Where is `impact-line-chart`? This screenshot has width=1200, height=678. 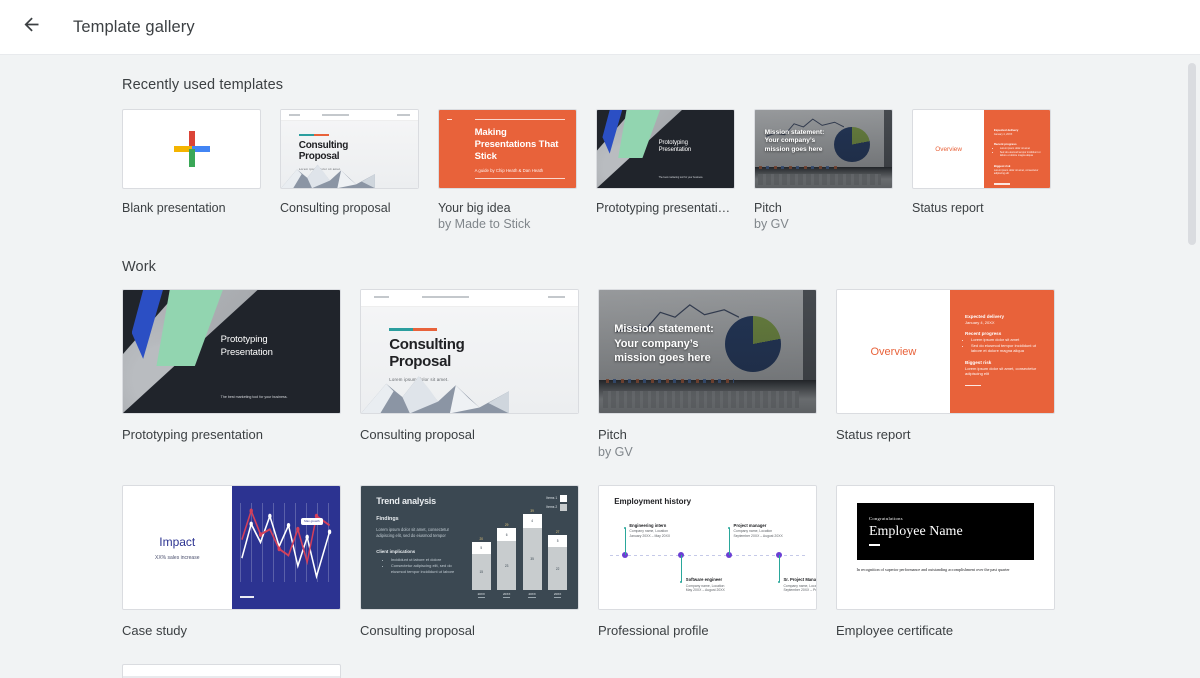
impact-line-chart is located at coordinates (286, 544).